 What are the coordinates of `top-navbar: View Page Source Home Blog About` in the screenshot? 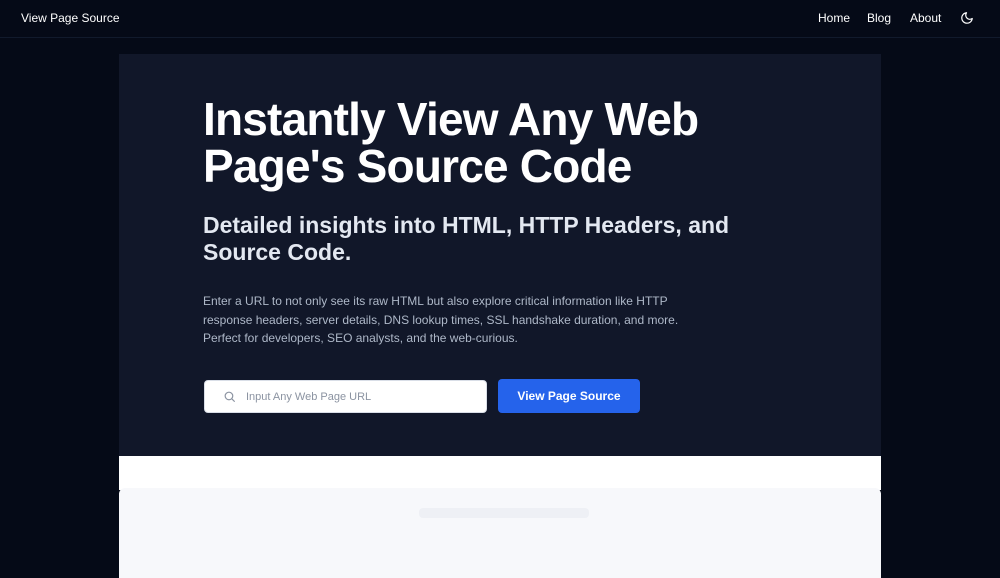 It's located at (500, 19).